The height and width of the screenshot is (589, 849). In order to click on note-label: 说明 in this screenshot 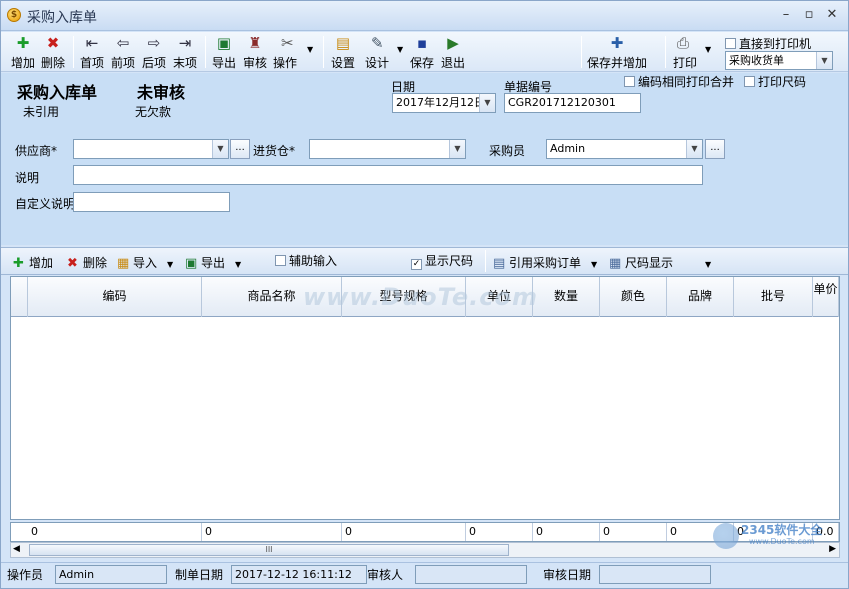, I will do `click(27, 178)`.